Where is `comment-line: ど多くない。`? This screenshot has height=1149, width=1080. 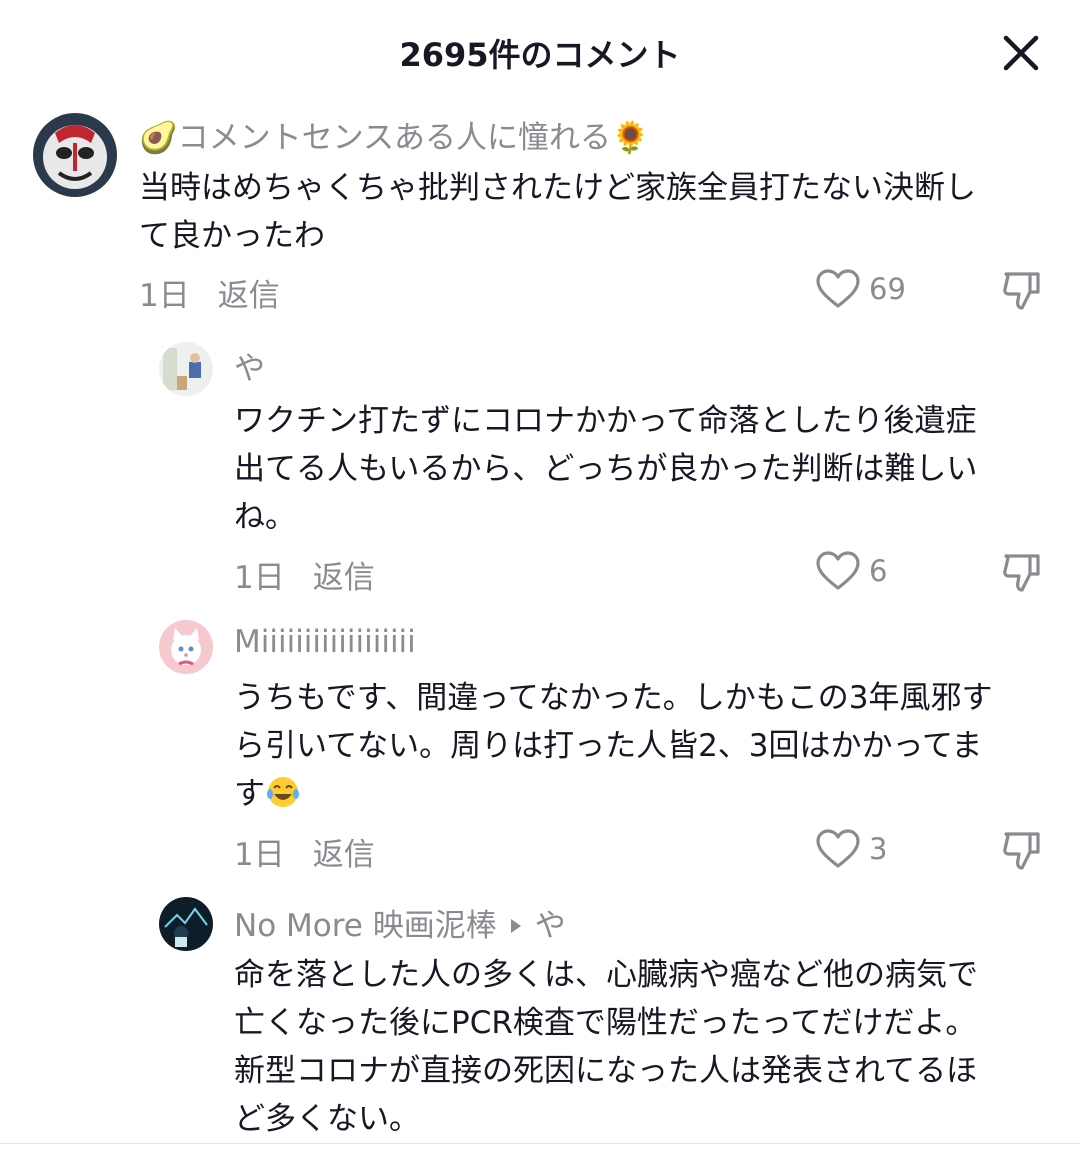
comment-line: ど多くない。 is located at coordinates (327, 1119).